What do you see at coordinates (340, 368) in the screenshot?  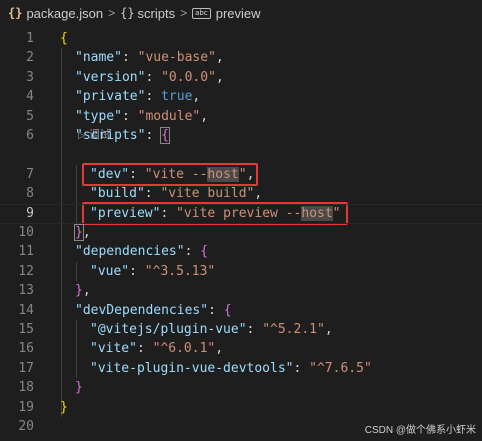 I see `code-token: "^7.6.5"` at bounding box center [340, 368].